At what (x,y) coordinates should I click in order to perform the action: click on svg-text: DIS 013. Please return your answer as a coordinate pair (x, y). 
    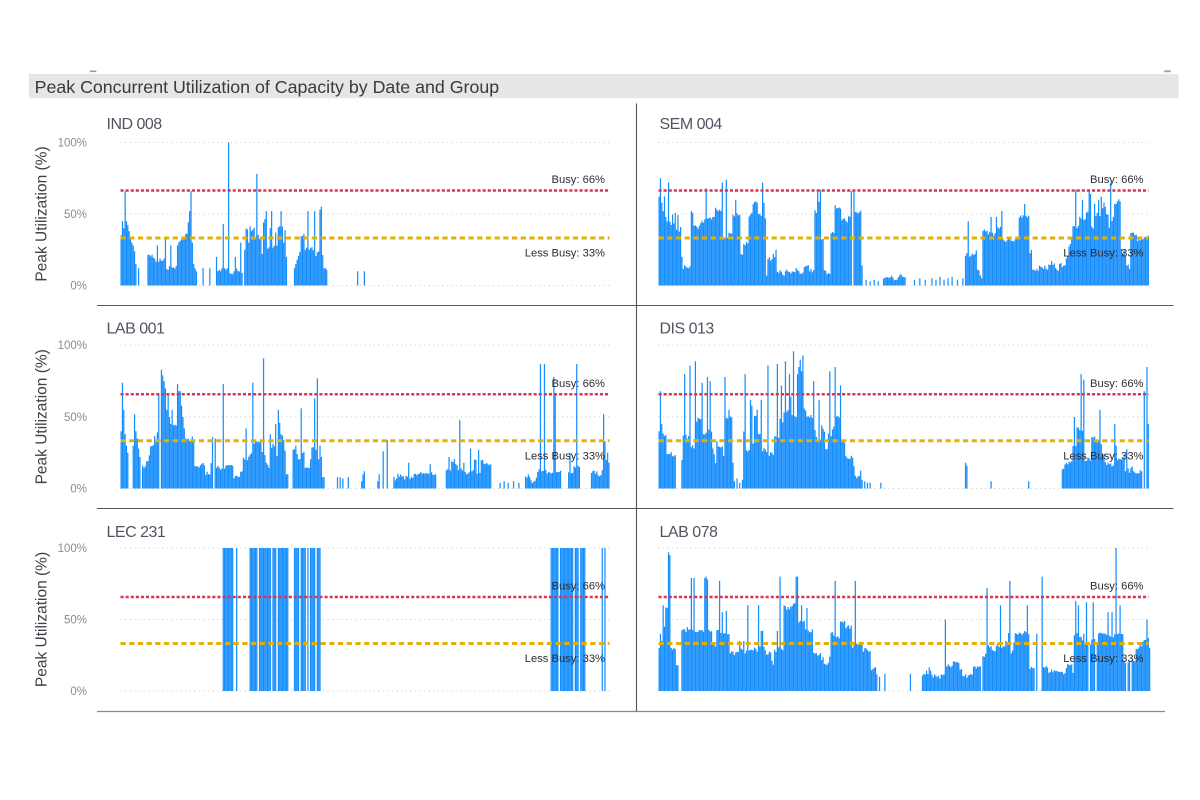
    Looking at the image, I should click on (687, 329).